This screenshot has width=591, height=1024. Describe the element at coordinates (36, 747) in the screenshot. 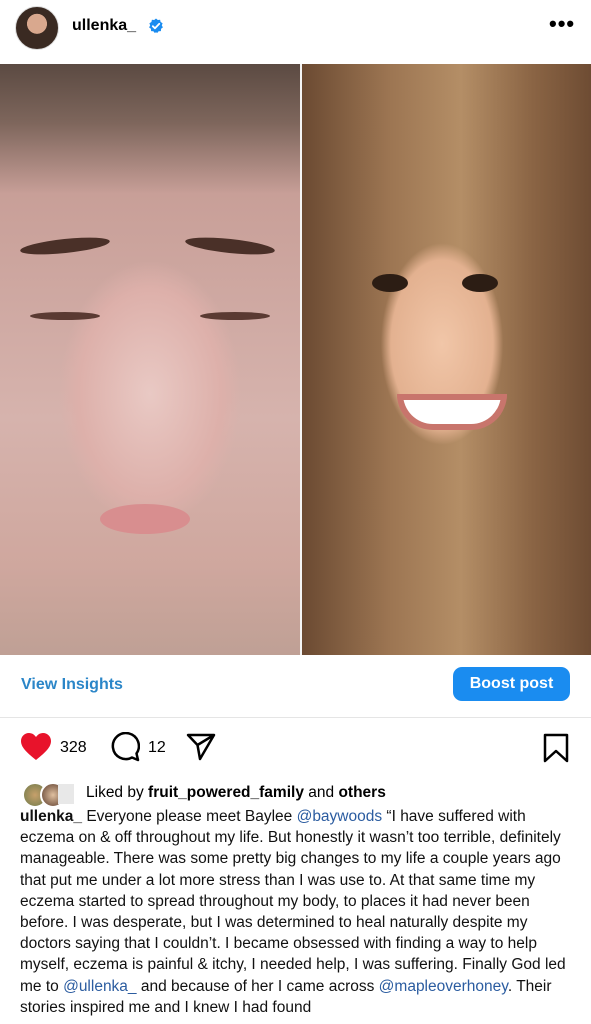

I see `heart-icon` at that location.